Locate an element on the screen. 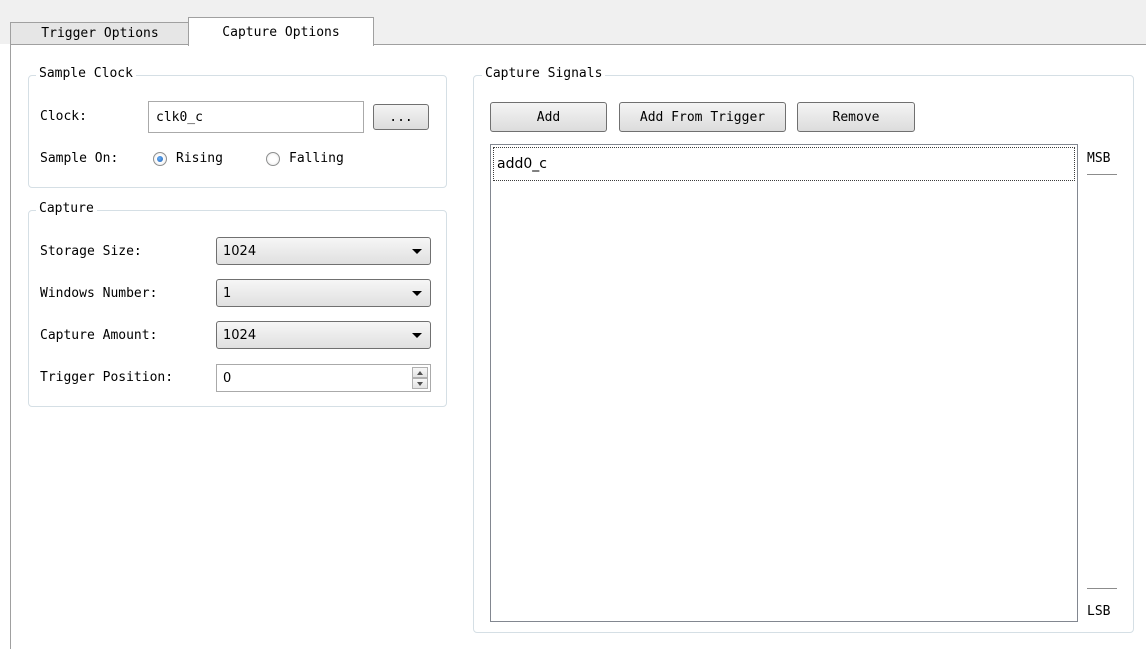 The width and height of the screenshot is (1146, 649). windows-number-value: 1 is located at coordinates (227, 293).